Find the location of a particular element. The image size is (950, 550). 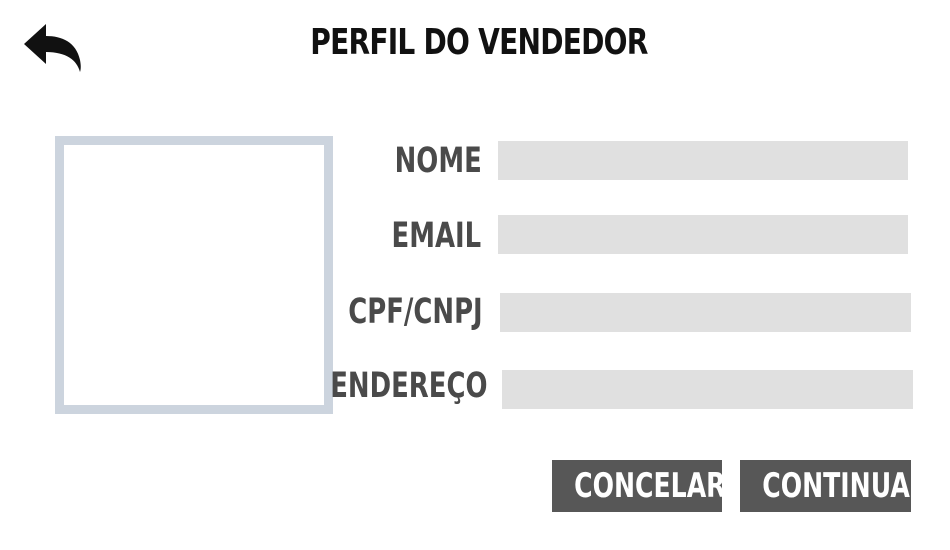

cancel-button-label: CONCELAR is located at coordinates (648, 486).